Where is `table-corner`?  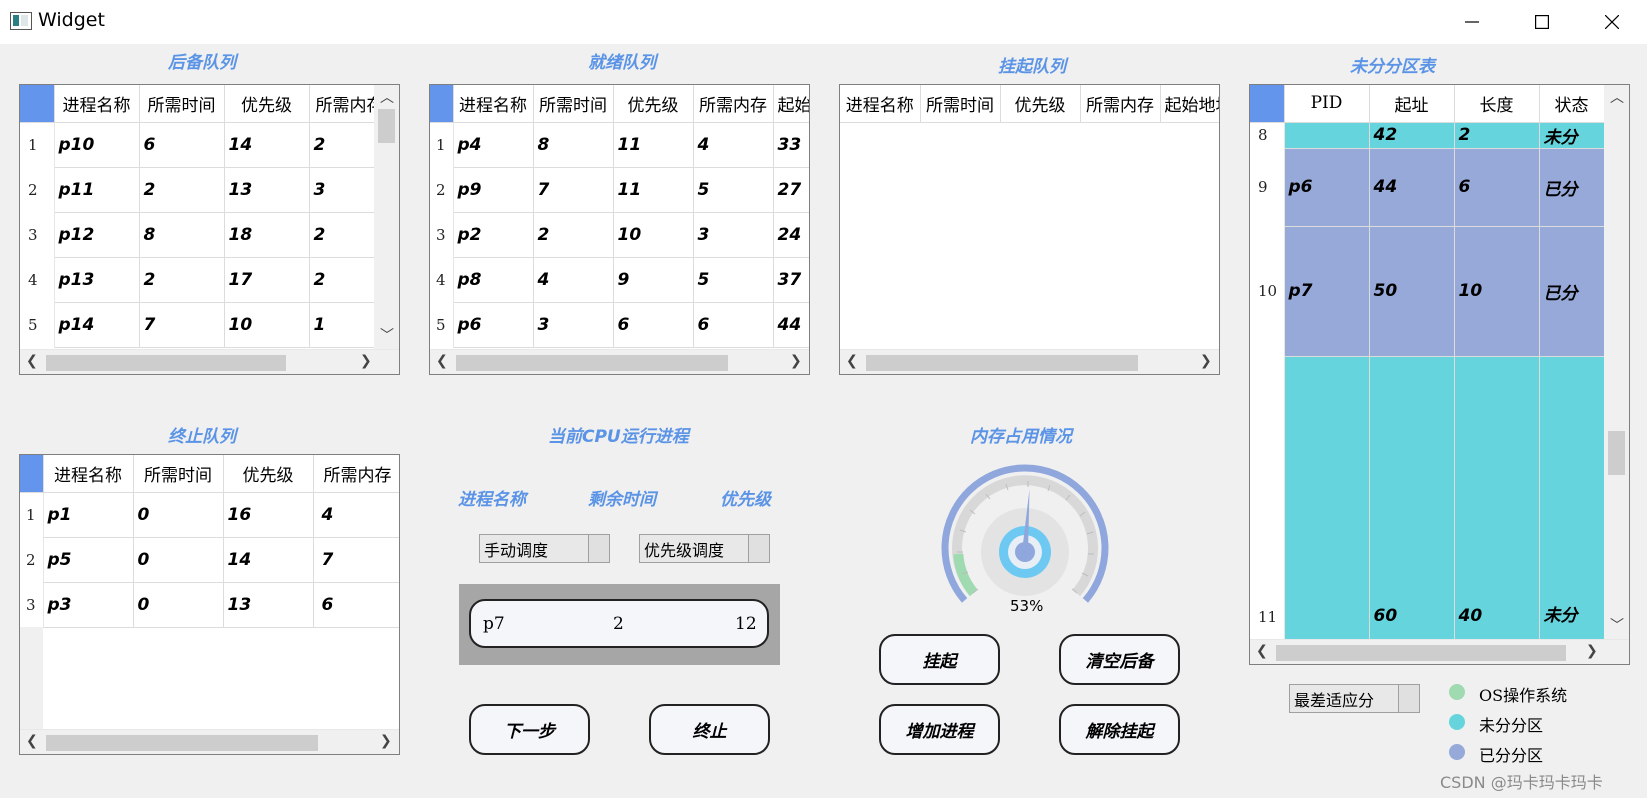 table-corner is located at coordinates (37, 104).